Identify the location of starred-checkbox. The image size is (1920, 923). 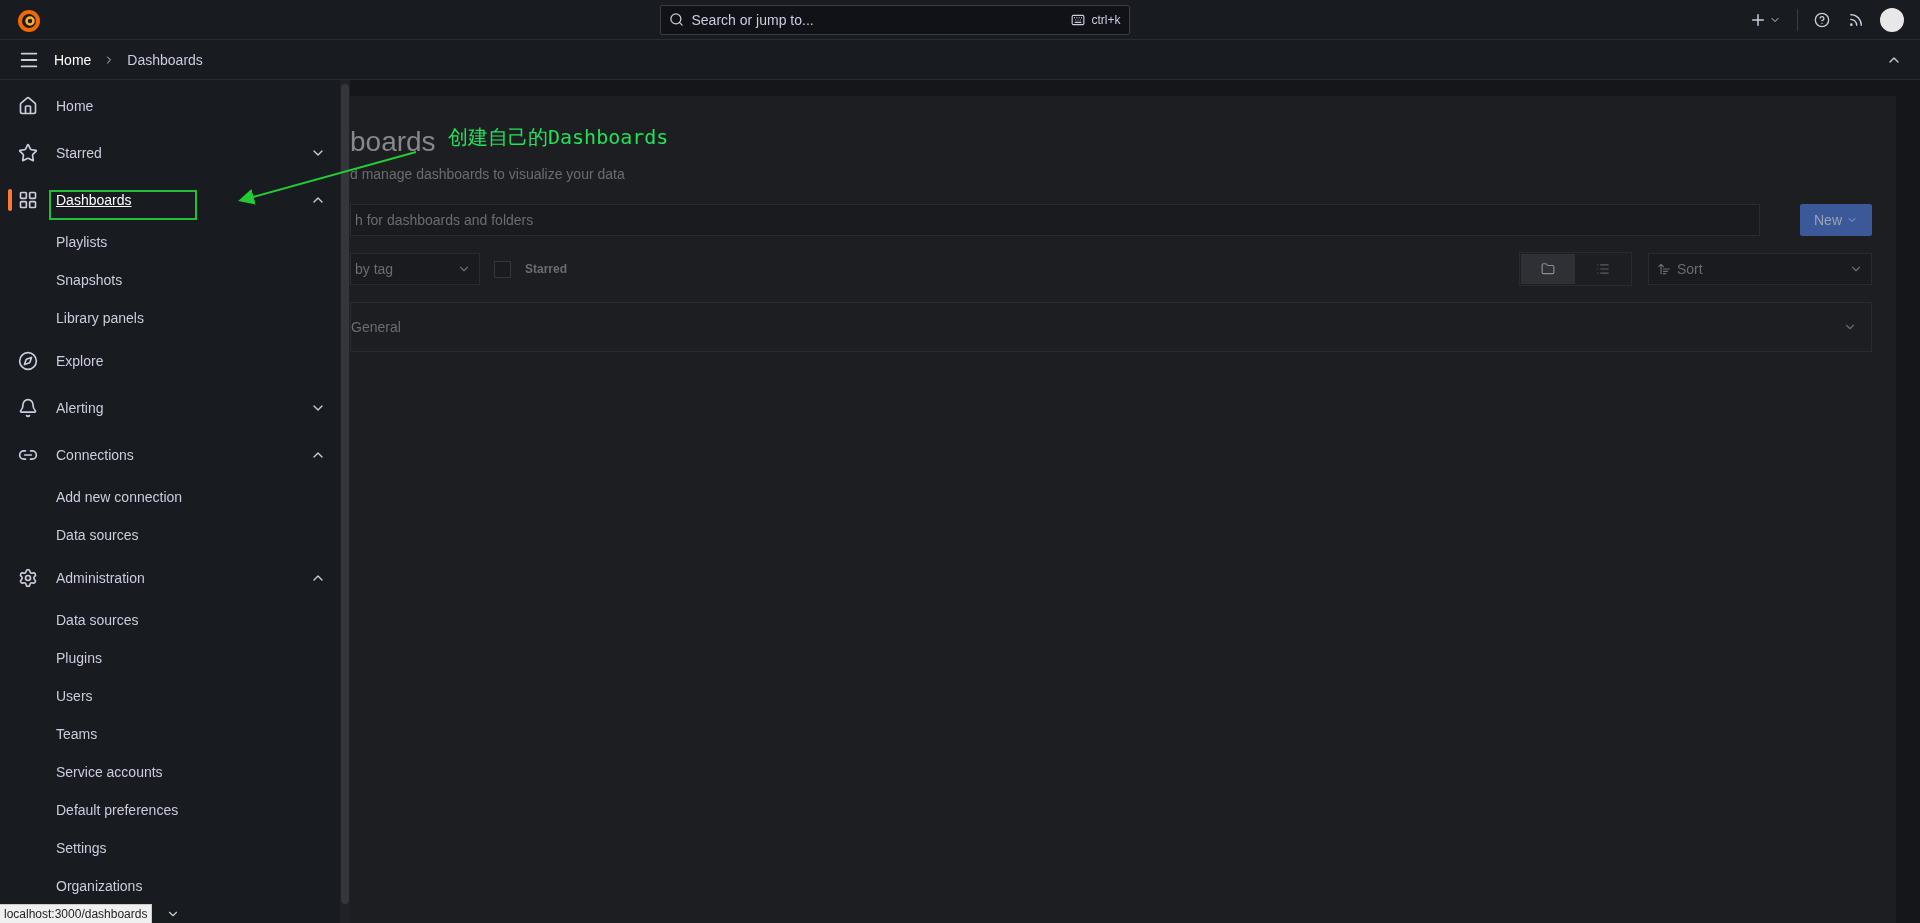
(502, 269).